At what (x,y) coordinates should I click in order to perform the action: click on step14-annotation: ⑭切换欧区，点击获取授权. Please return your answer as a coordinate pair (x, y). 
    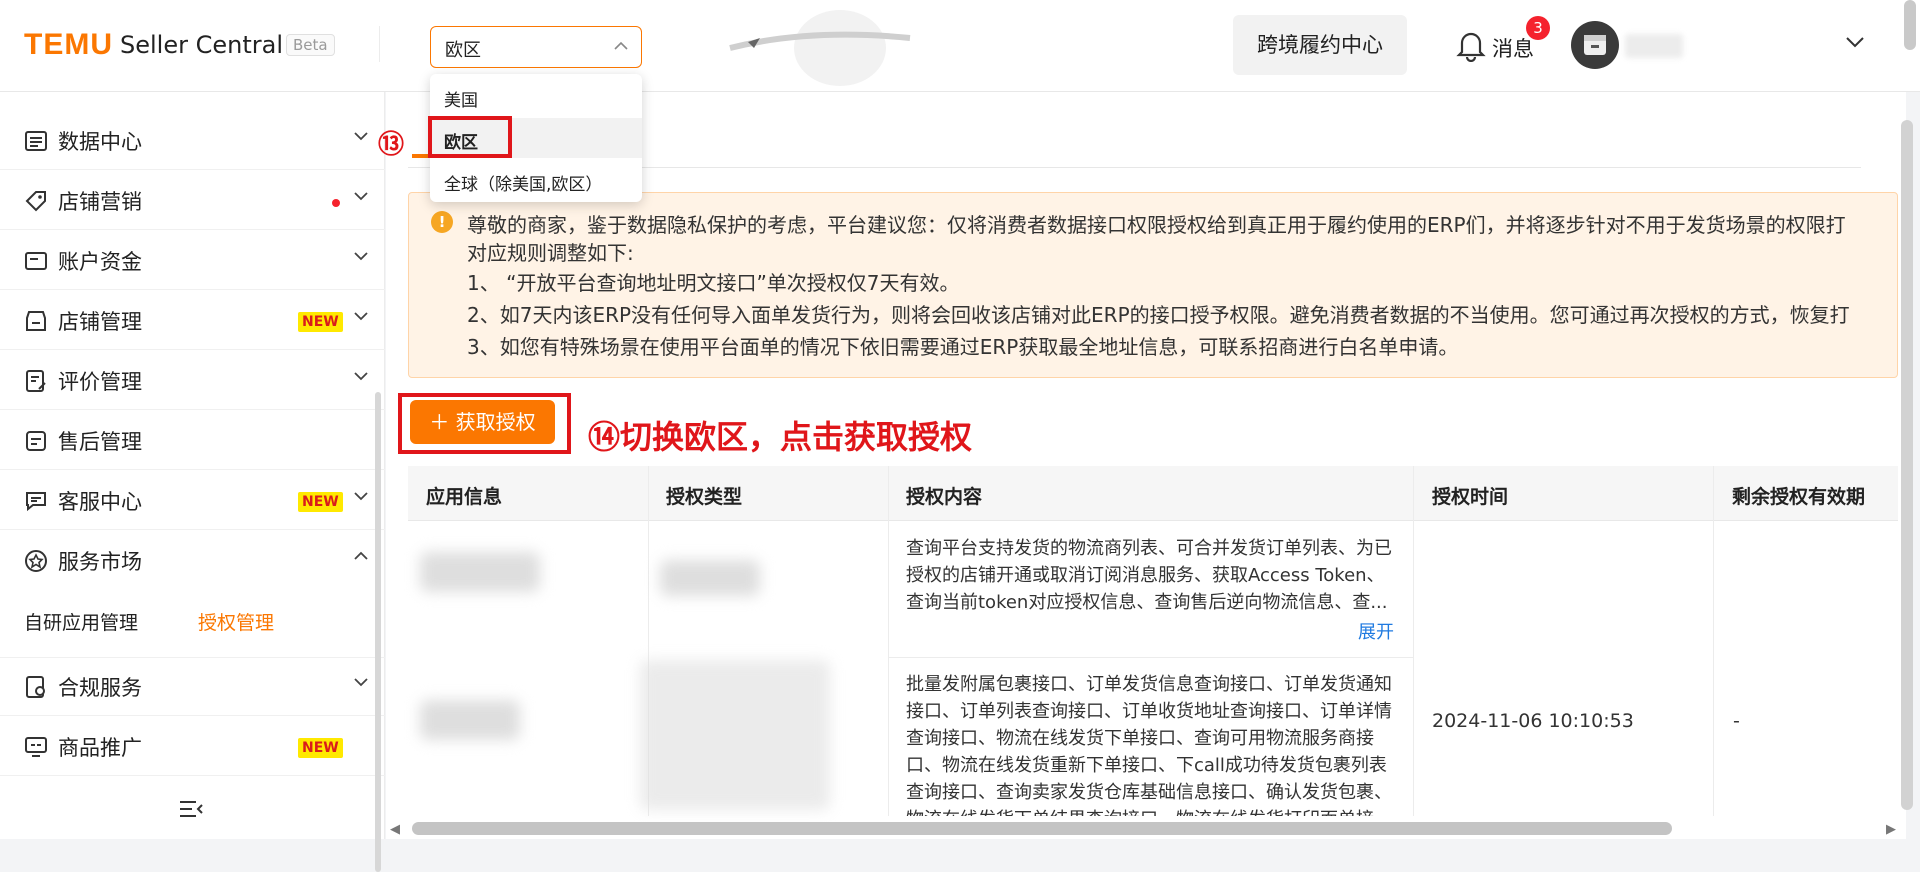
    Looking at the image, I should click on (780, 437).